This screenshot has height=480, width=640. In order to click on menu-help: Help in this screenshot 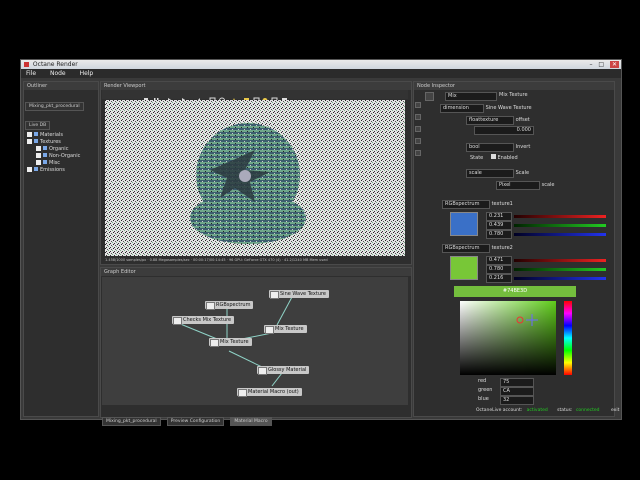, I will do `click(87, 73)`.